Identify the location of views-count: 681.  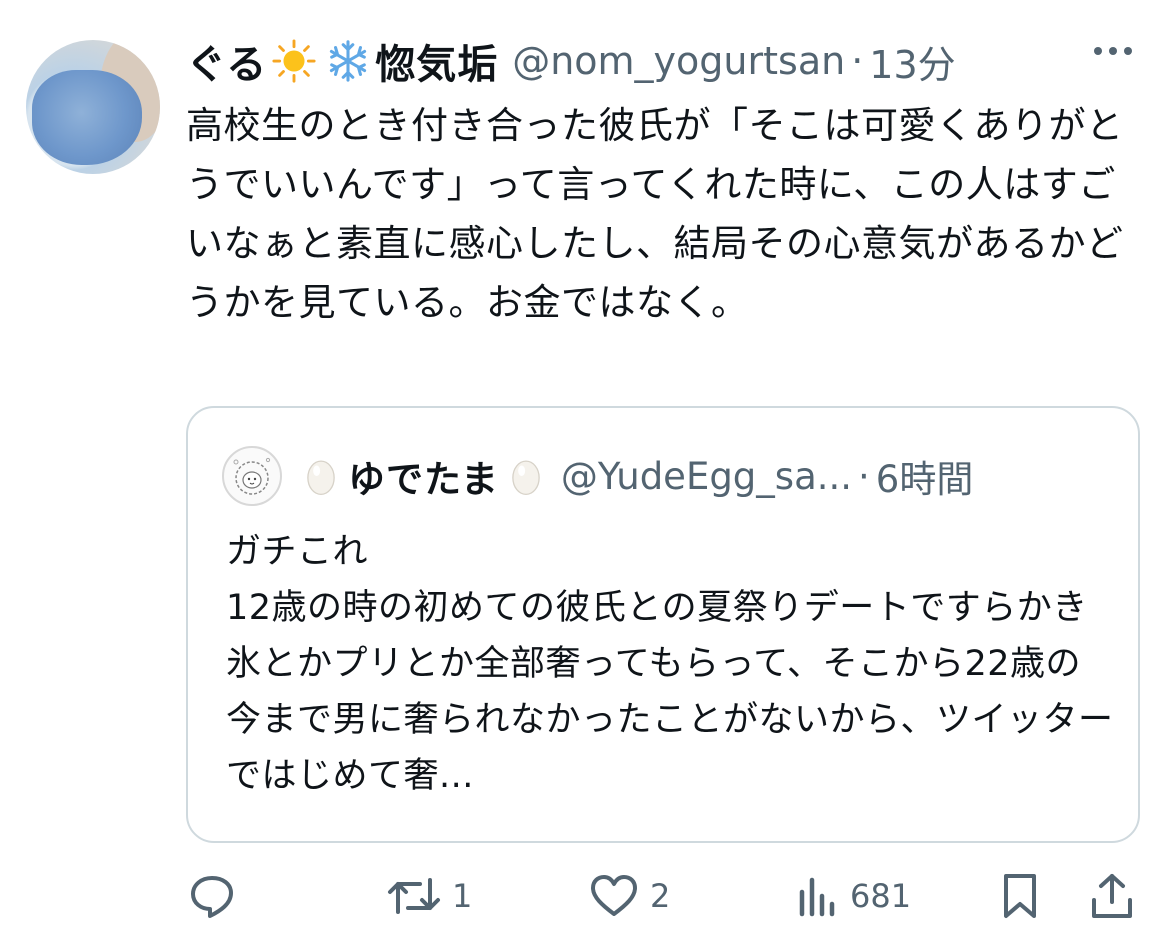
(881, 896).